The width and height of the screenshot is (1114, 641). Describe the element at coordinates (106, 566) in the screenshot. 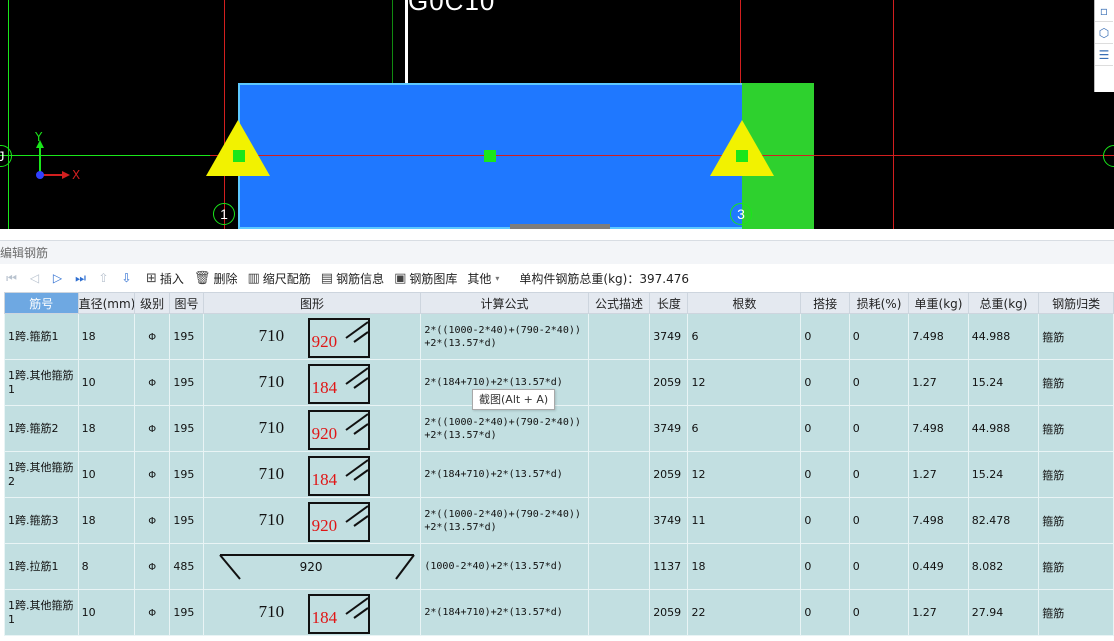

I see `cell-diameter: 8` at that location.